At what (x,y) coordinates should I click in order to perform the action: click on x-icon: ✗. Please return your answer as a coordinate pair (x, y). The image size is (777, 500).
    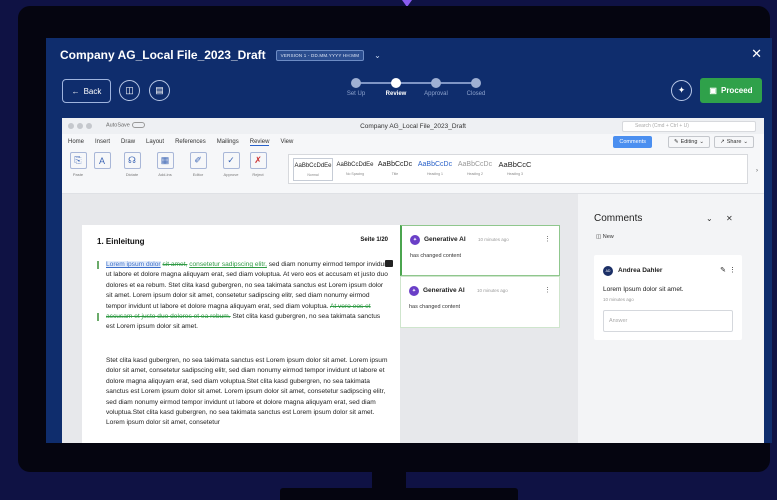
    Looking at the image, I should click on (258, 160).